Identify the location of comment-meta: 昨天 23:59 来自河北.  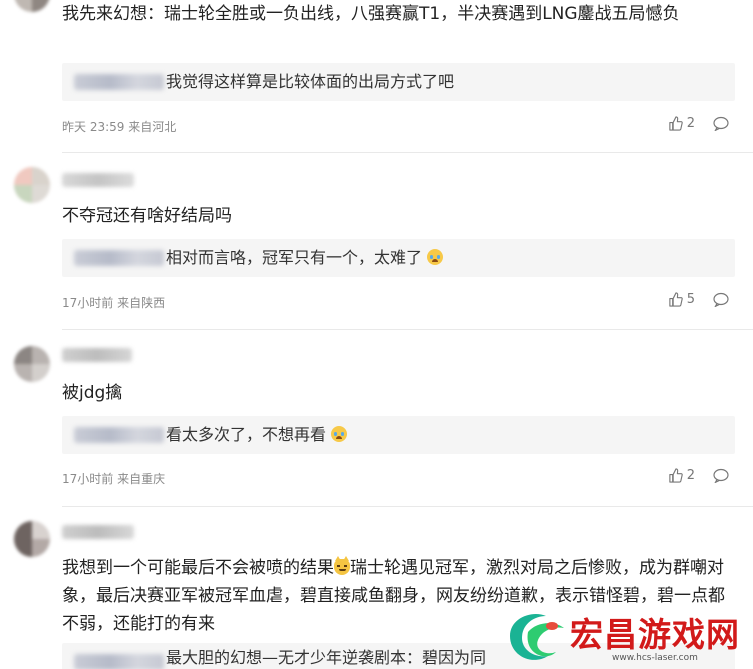
(119, 127).